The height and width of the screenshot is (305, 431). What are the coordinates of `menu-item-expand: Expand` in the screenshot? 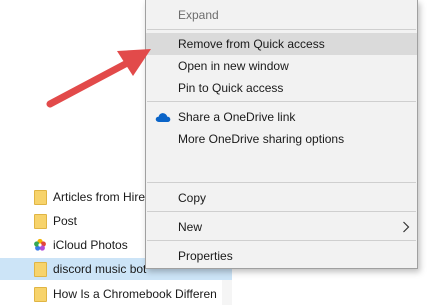 It's located at (281, 15).